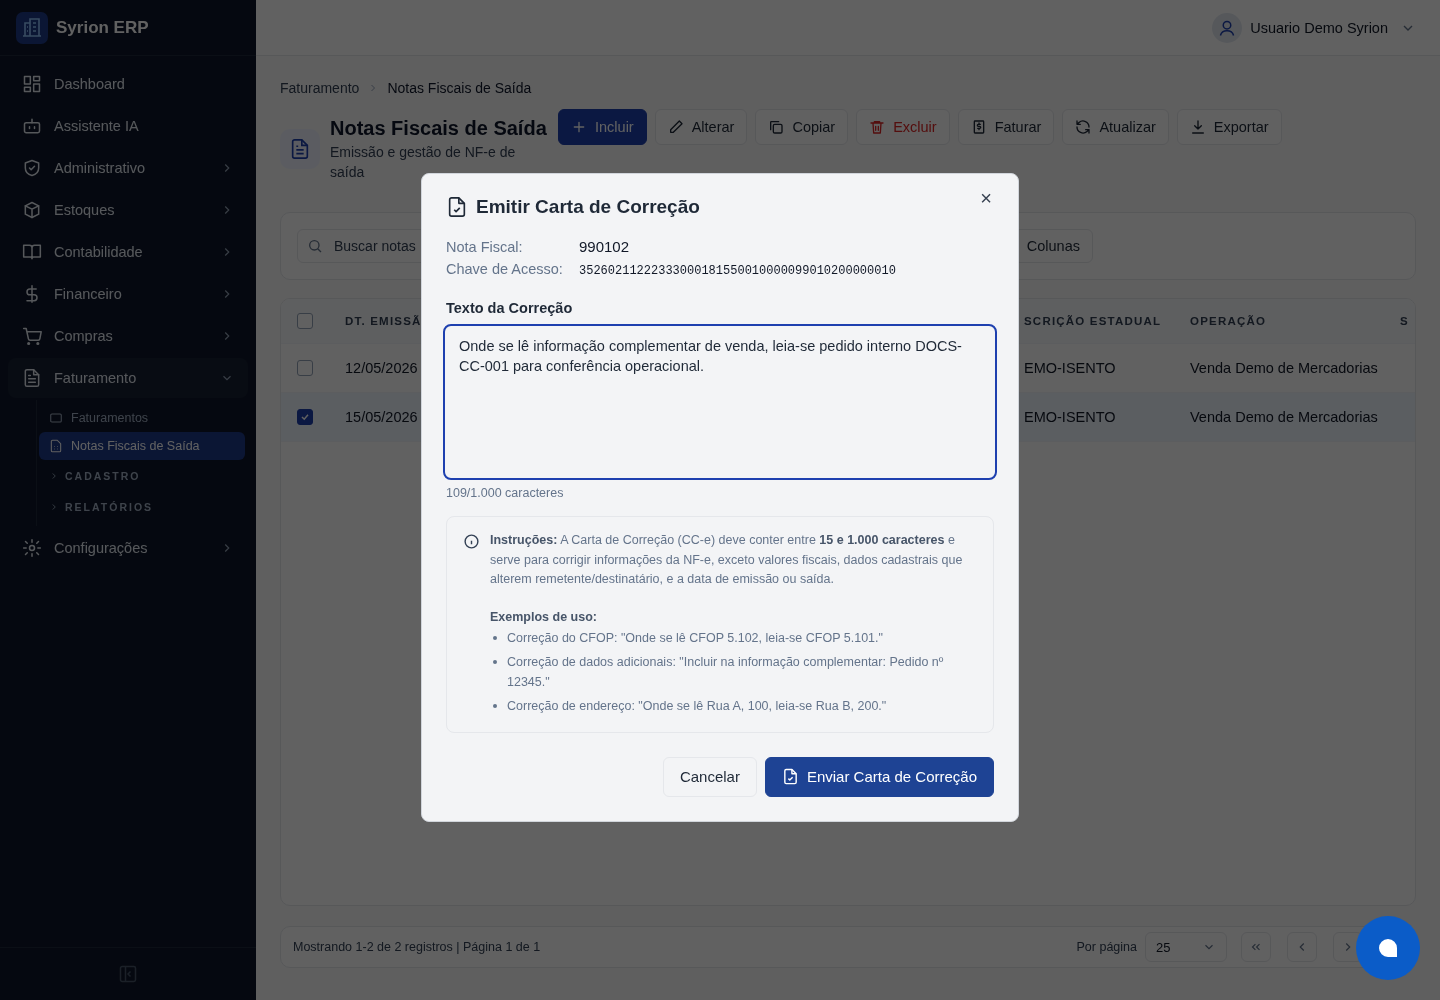  Describe the element at coordinates (602, 127) in the screenshot. I see `toolbar-button: Incluir` at that location.